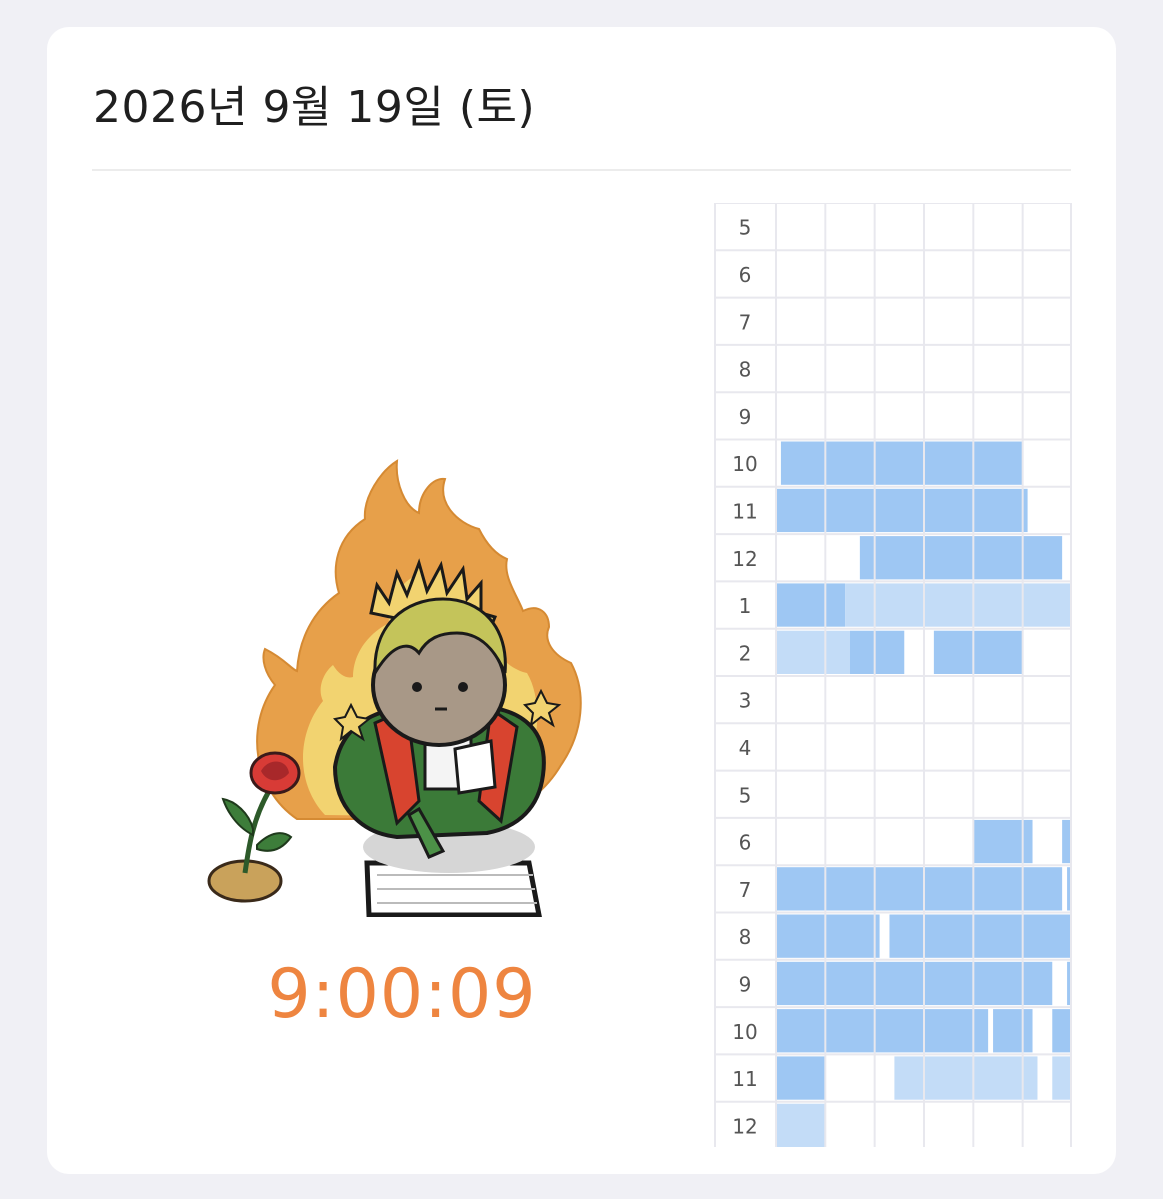  Describe the element at coordinates (745, 701) in the screenshot. I see `hour-label: 3` at that location.